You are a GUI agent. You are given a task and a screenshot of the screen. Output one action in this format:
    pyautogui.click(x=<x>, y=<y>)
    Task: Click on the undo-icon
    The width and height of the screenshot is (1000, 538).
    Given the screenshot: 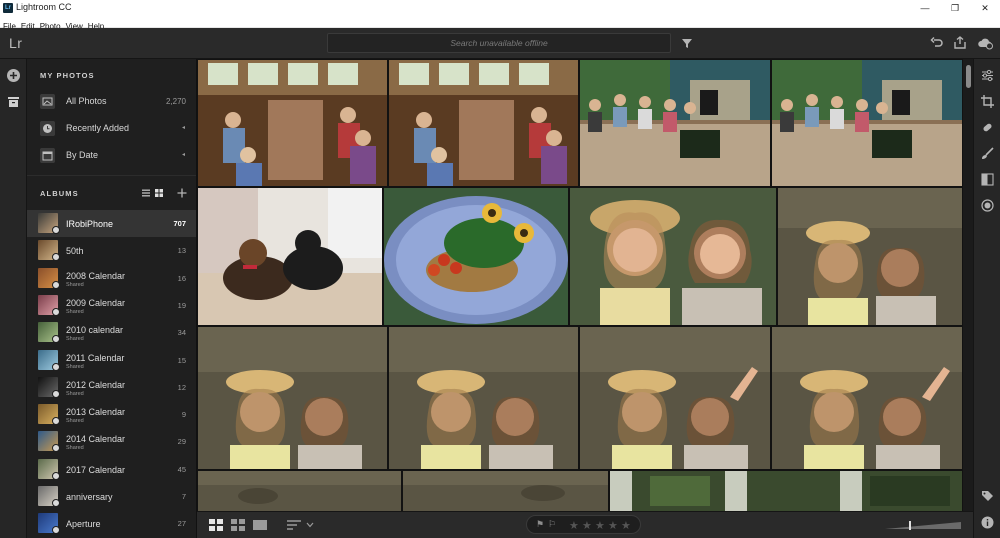 What is the action you would take?
    pyautogui.click(x=937, y=43)
    